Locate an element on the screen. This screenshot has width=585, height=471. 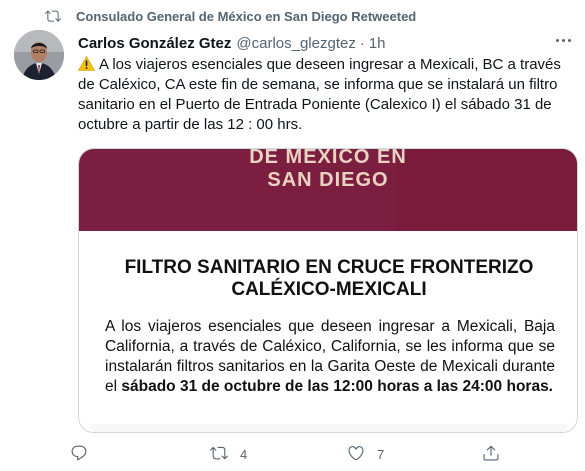
warning-icon is located at coordinates (86, 63).